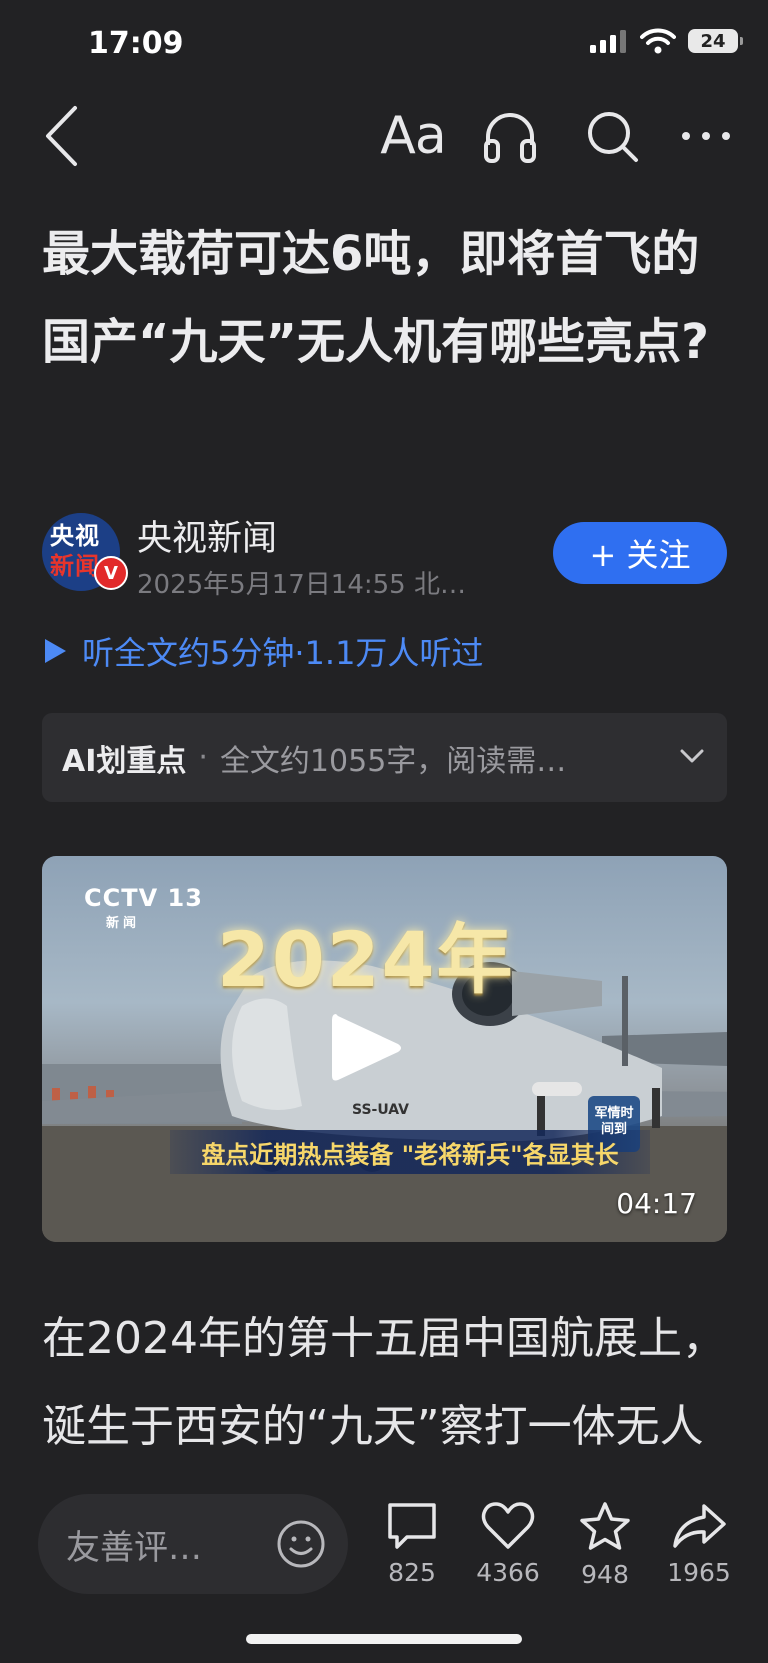 This screenshot has height=1663, width=768. I want to click on more-button, so click(706, 136).